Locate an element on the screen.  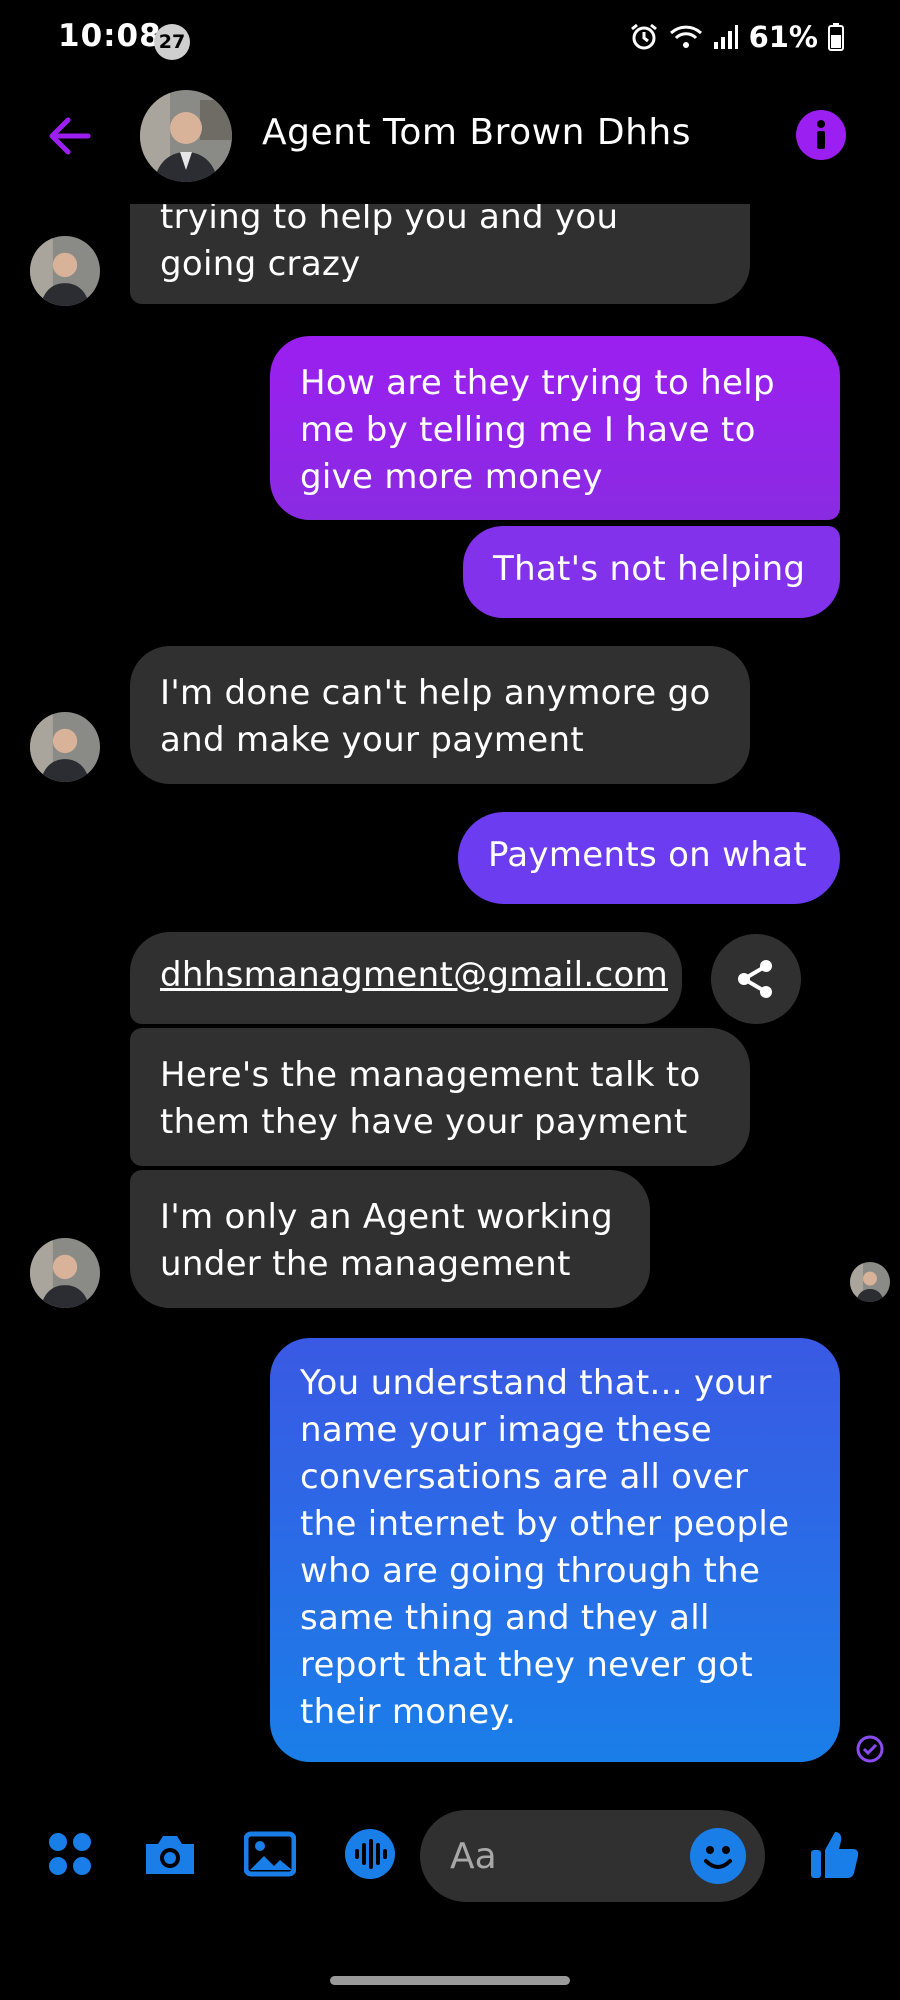
gallery-button is located at coordinates (270, 1854).